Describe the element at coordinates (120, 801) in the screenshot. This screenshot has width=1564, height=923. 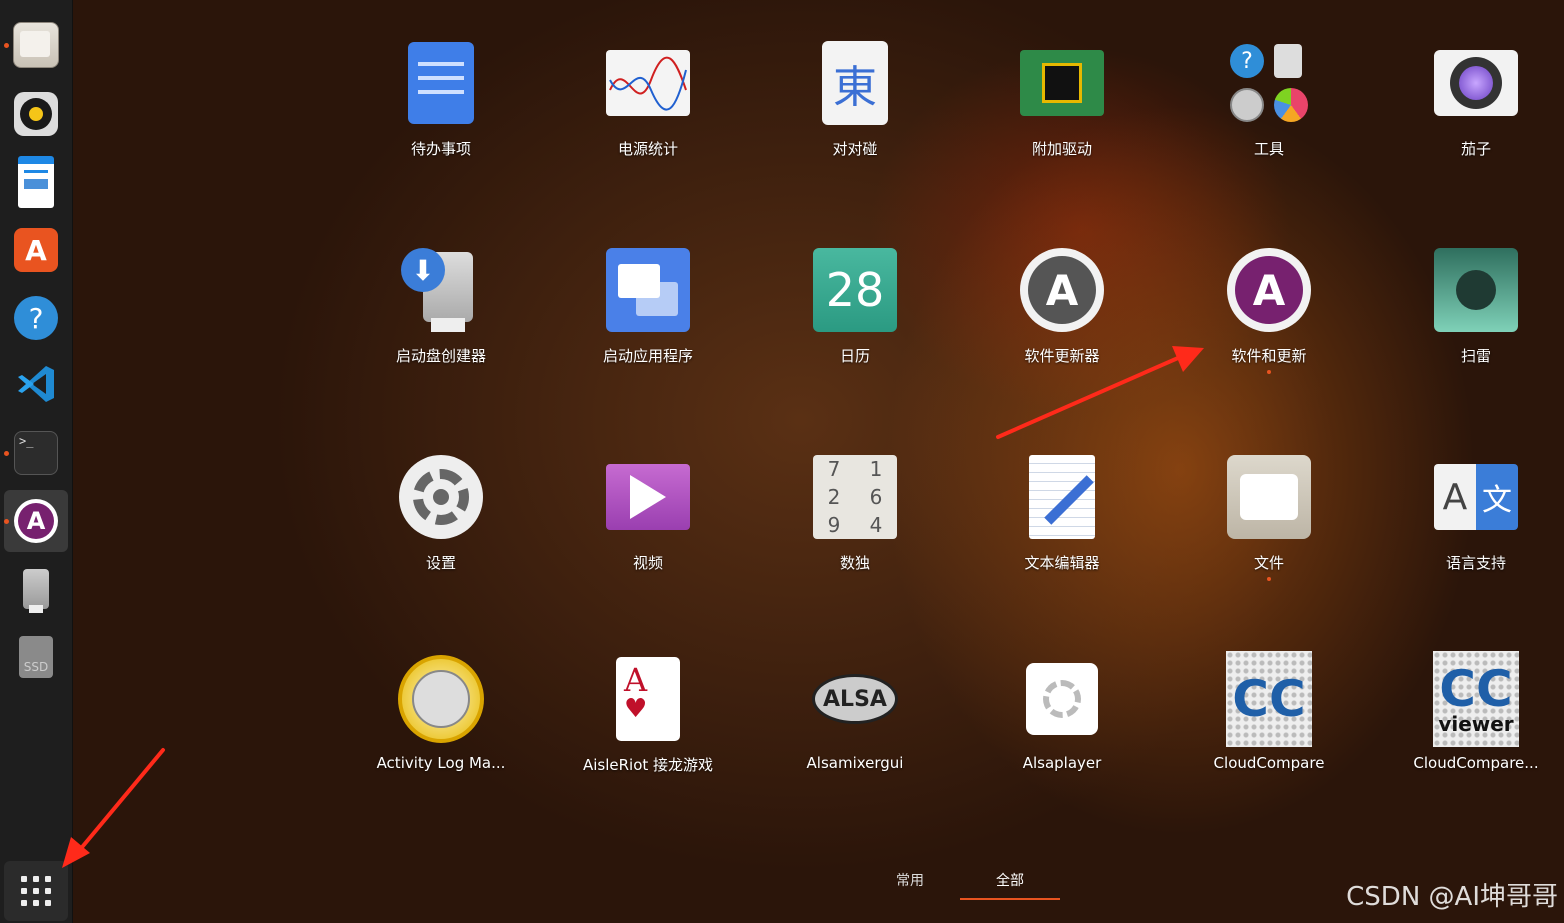
I see `arrow-to-show-apps` at that location.